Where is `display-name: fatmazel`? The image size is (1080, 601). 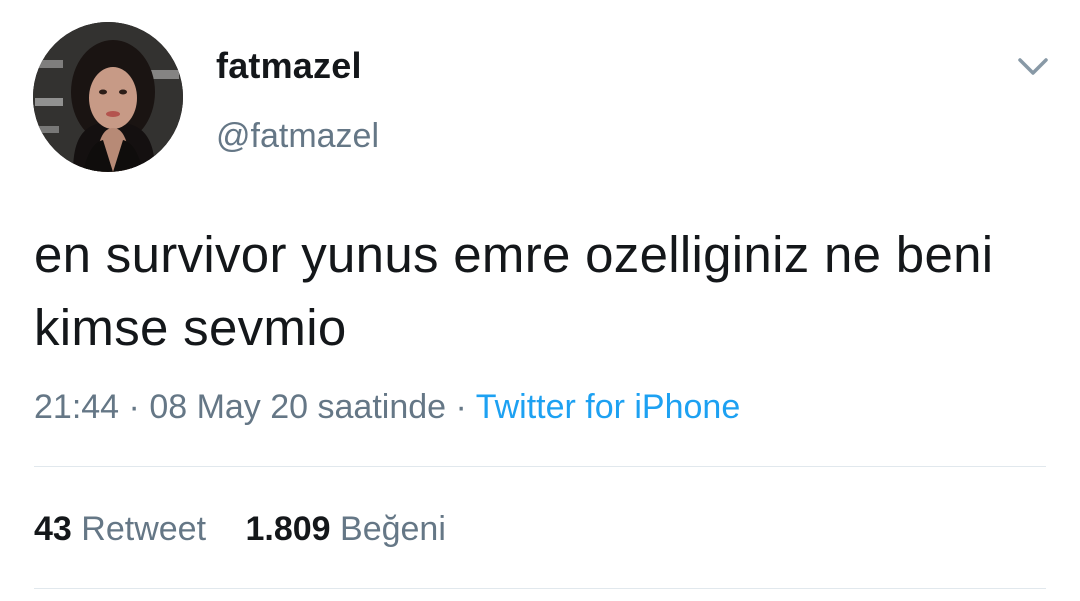 display-name: fatmazel is located at coordinates (289, 66).